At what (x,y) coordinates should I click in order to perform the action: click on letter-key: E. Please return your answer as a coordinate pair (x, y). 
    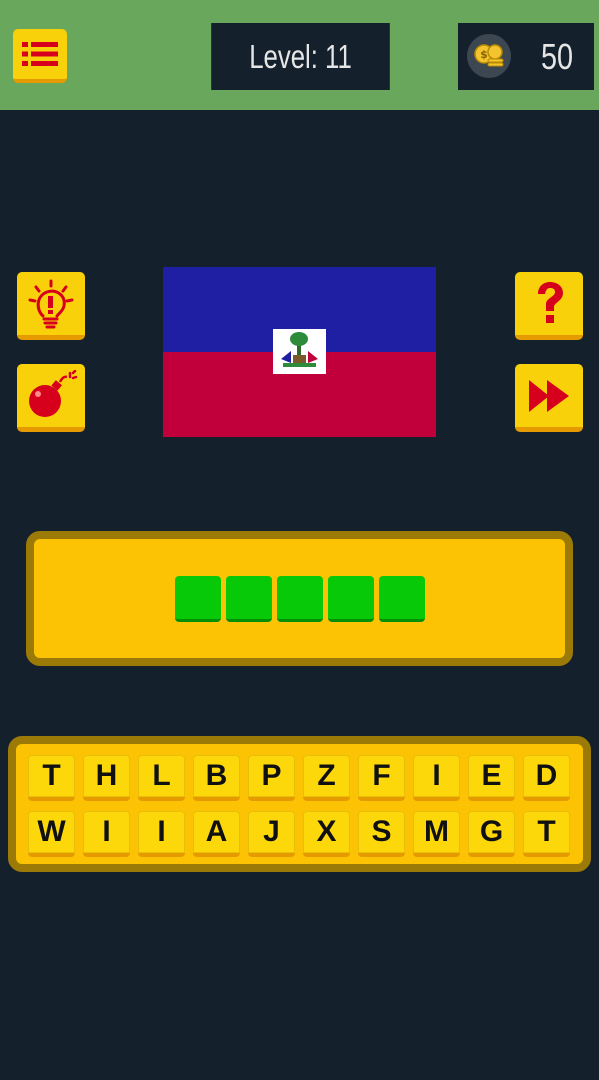
    Looking at the image, I should click on (491, 778).